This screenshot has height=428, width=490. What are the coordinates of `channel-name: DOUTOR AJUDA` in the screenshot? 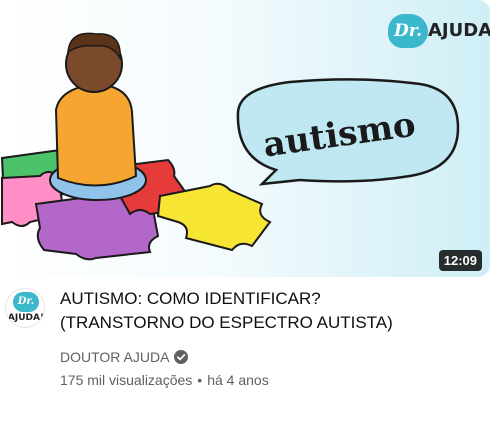 It's located at (115, 357).